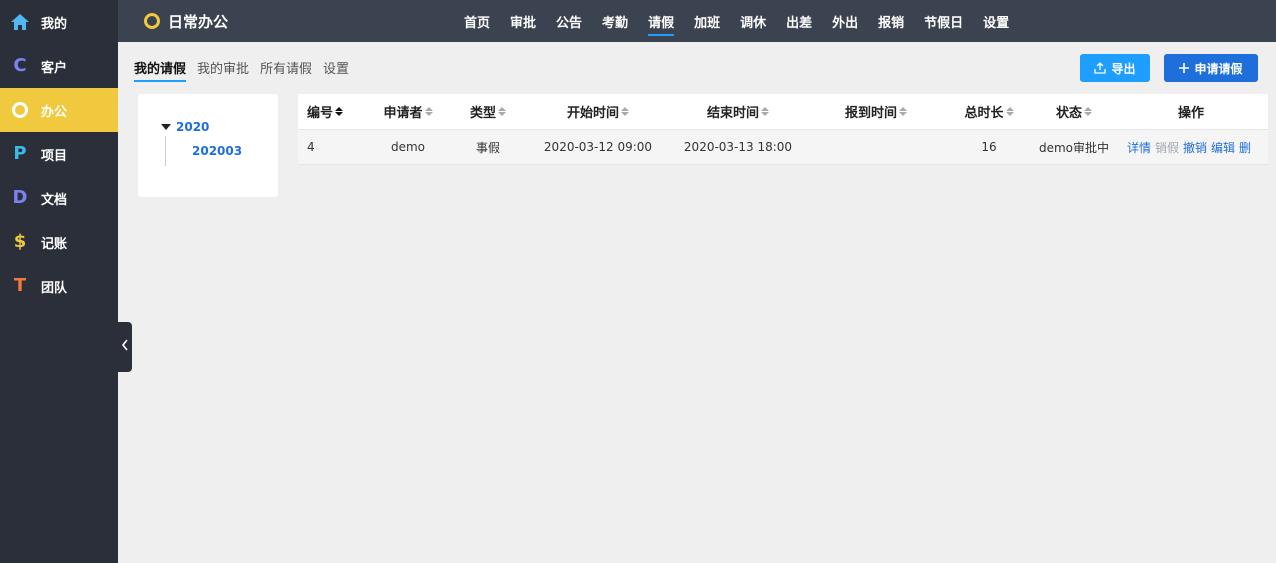 Image resolution: width=1276 pixels, height=563 pixels. What do you see at coordinates (707, 21) in the screenshot?
I see `nav-overtime: 加班` at bounding box center [707, 21].